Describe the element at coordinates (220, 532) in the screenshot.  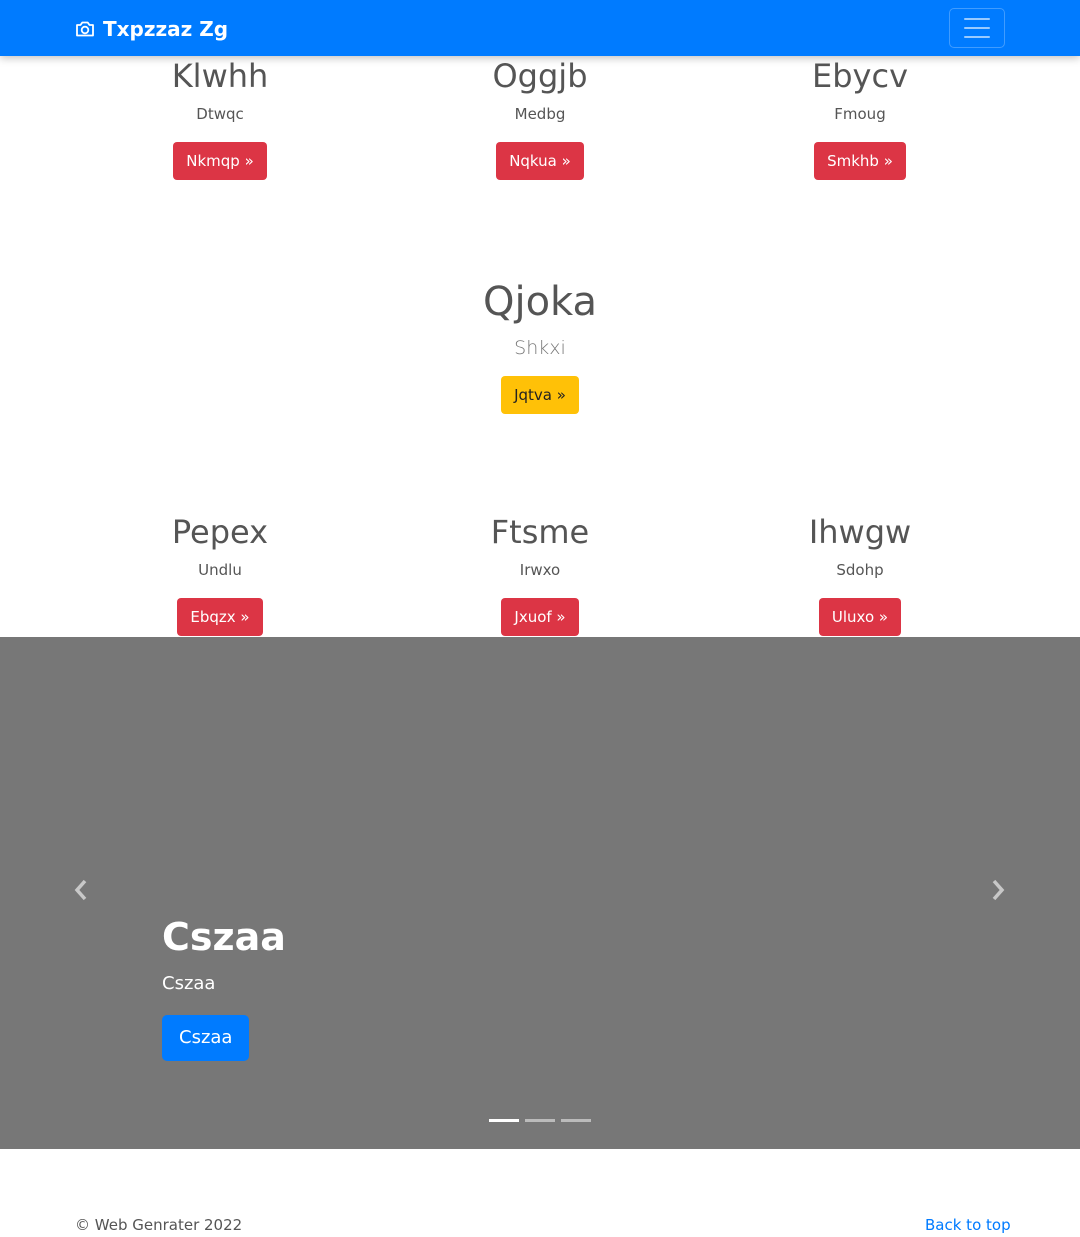
I see `feature-title: Pepex` at that location.